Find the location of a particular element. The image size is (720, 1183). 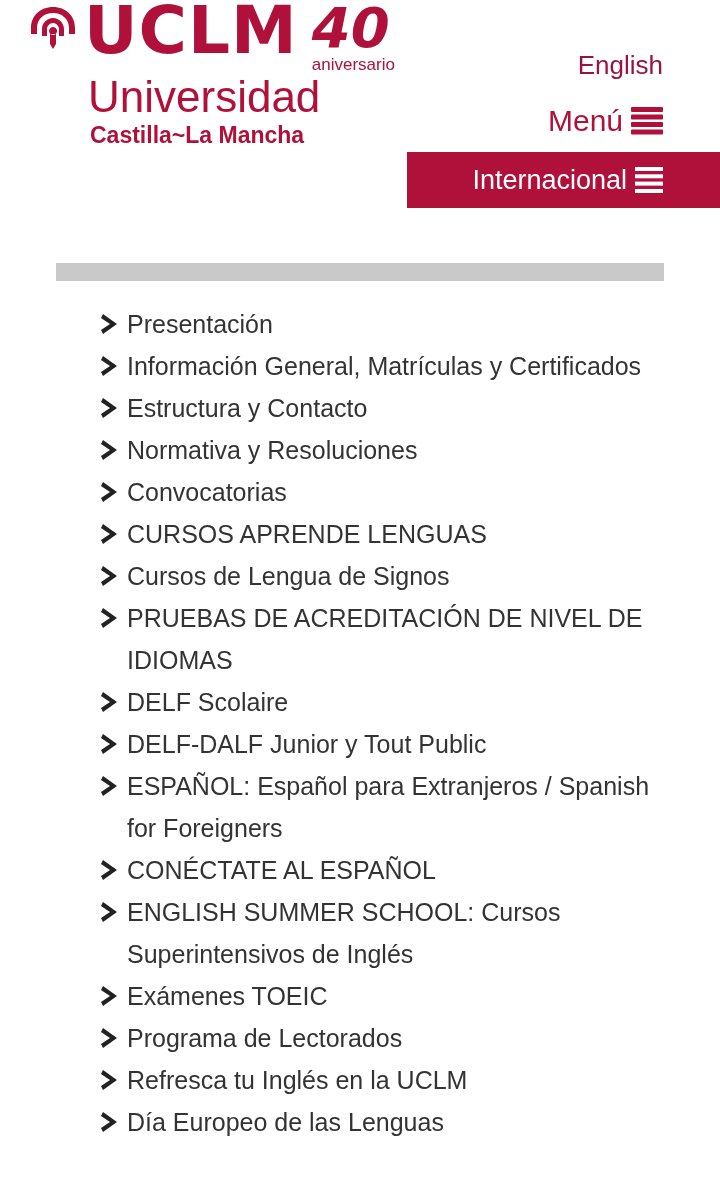

nav-link: DELF Scolaire is located at coordinates (208, 702).